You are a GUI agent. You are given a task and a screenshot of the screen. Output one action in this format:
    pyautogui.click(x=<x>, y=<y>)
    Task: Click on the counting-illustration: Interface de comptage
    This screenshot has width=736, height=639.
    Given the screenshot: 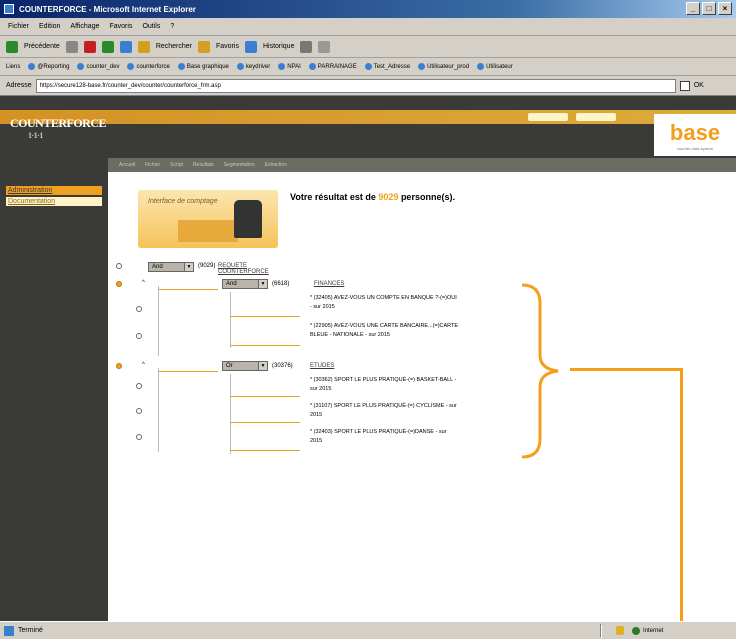 What is the action you would take?
    pyautogui.click(x=208, y=219)
    